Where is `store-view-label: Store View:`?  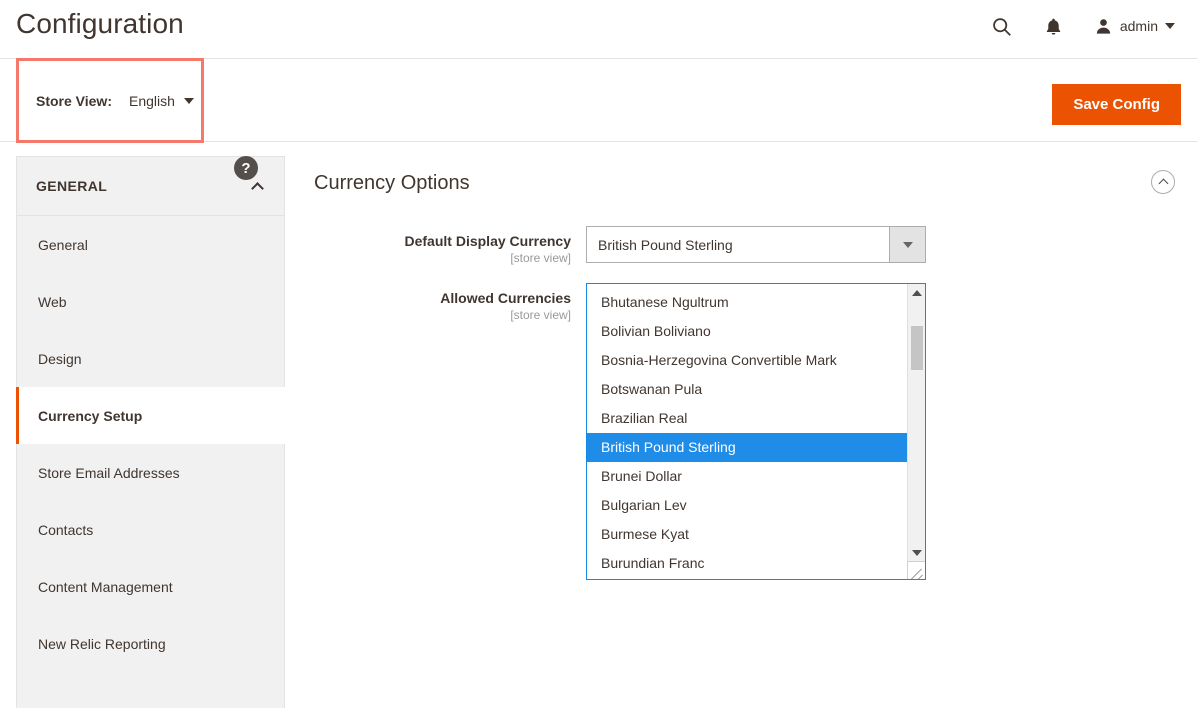
store-view-label: Store View: is located at coordinates (74, 100).